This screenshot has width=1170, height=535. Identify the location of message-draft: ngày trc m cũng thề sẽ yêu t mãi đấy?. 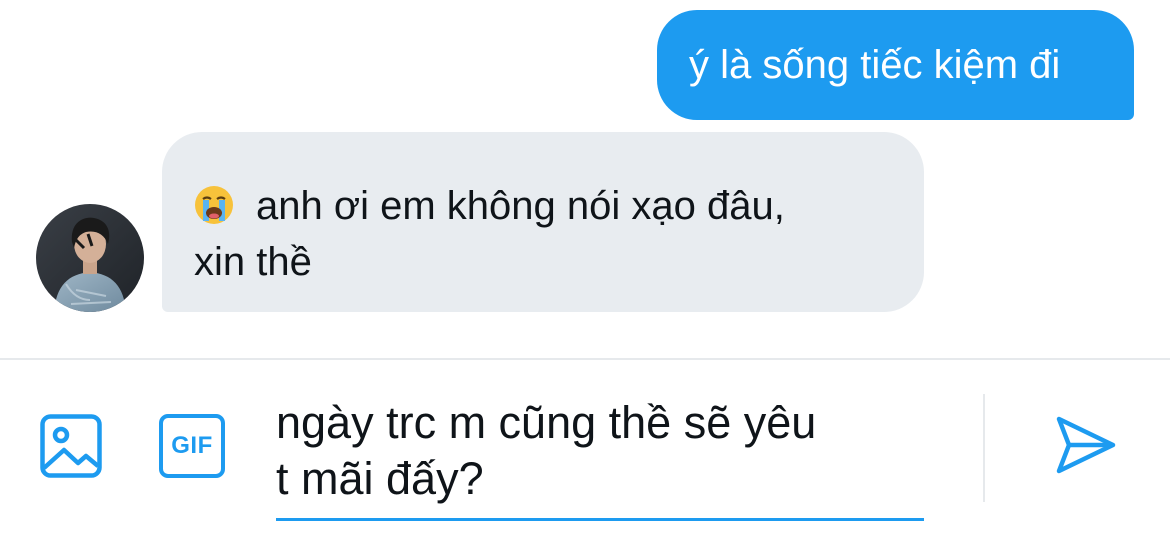
(600, 455).